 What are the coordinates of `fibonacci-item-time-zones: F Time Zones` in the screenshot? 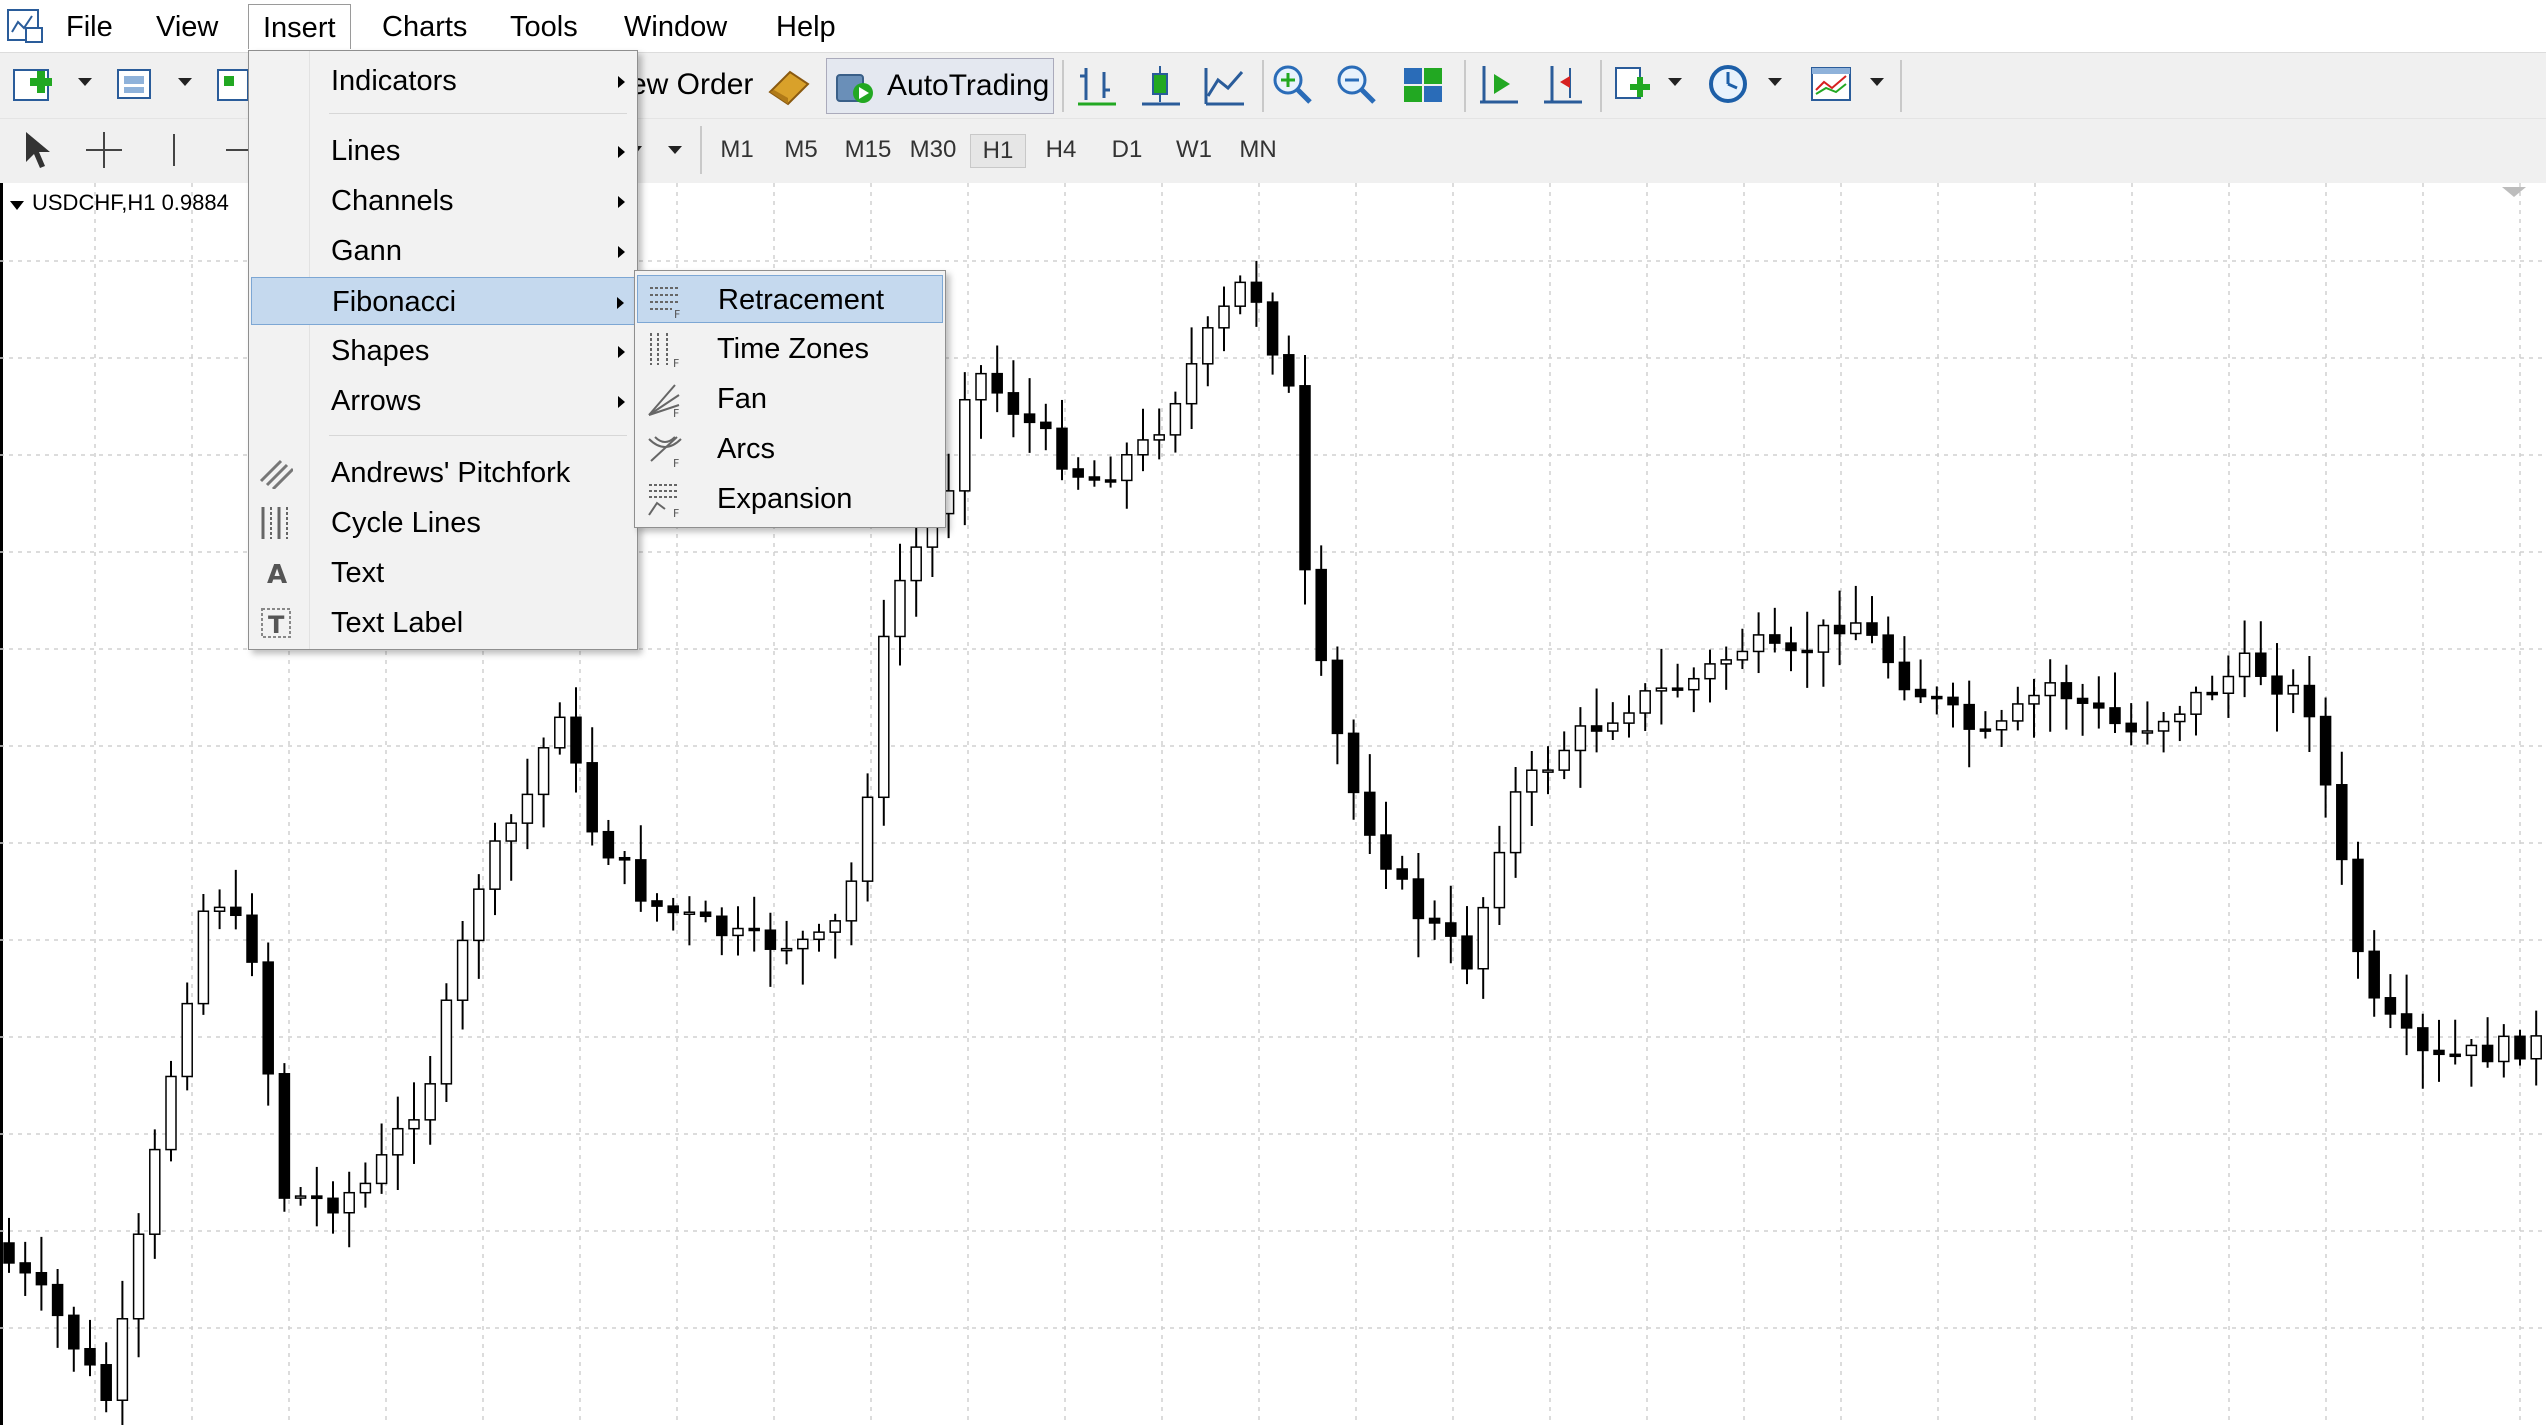 It's located at (790, 349).